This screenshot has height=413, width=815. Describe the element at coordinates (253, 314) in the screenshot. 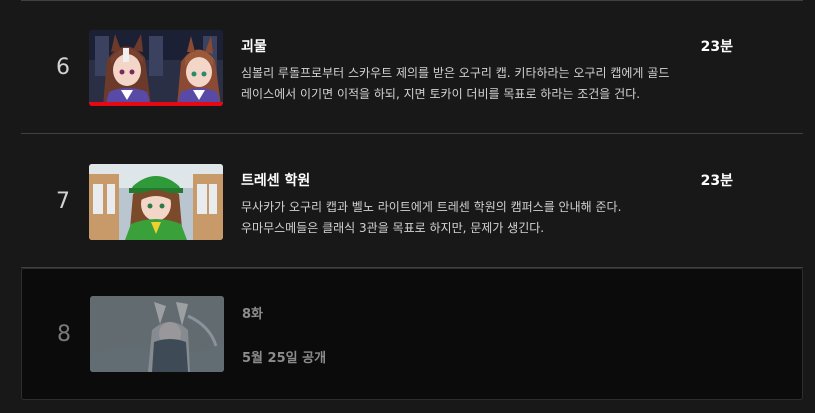

I see `episode-title: 8화` at that location.